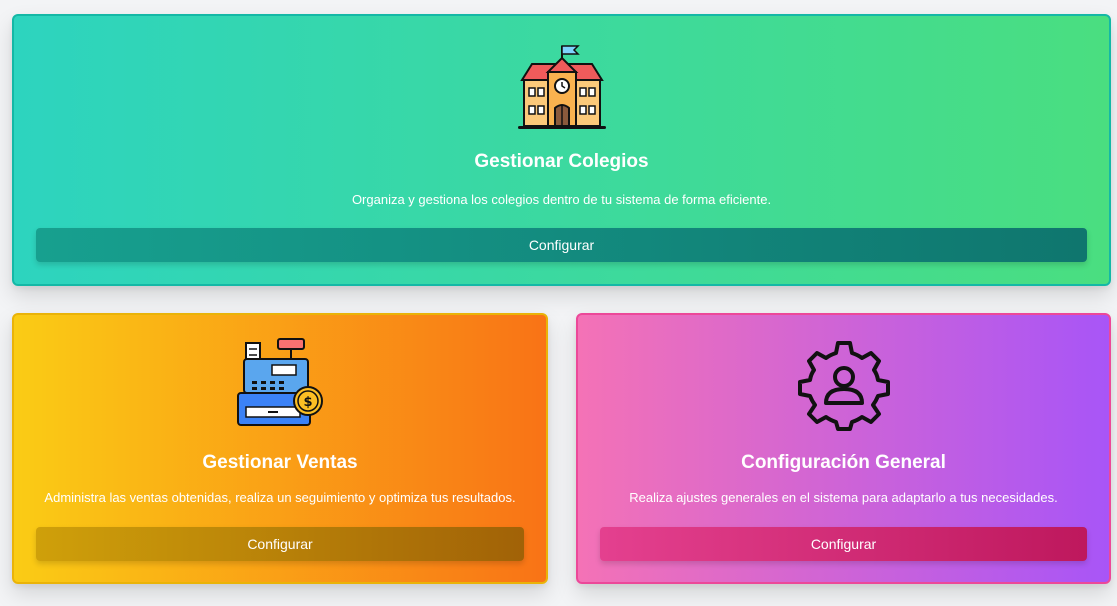 This screenshot has height=606, width=1117. What do you see at coordinates (280, 382) in the screenshot?
I see `cash-register-icon: $` at bounding box center [280, 382].